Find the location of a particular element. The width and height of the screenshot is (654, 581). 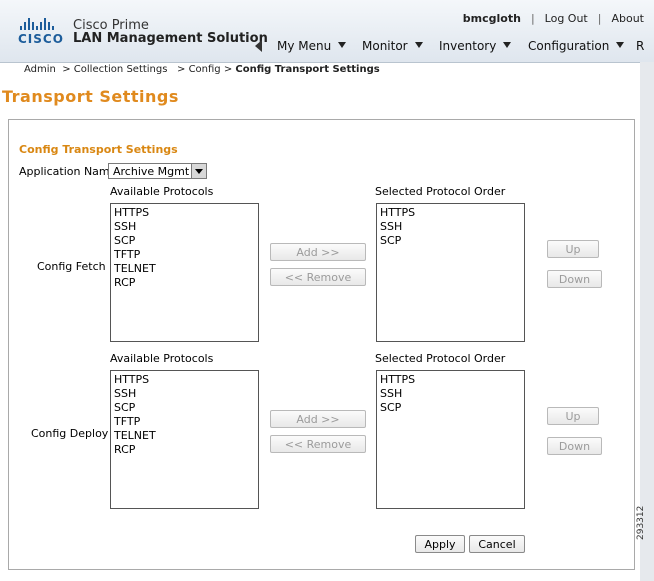

nav-scroll-left-icon is located at coordinates (258, 46).